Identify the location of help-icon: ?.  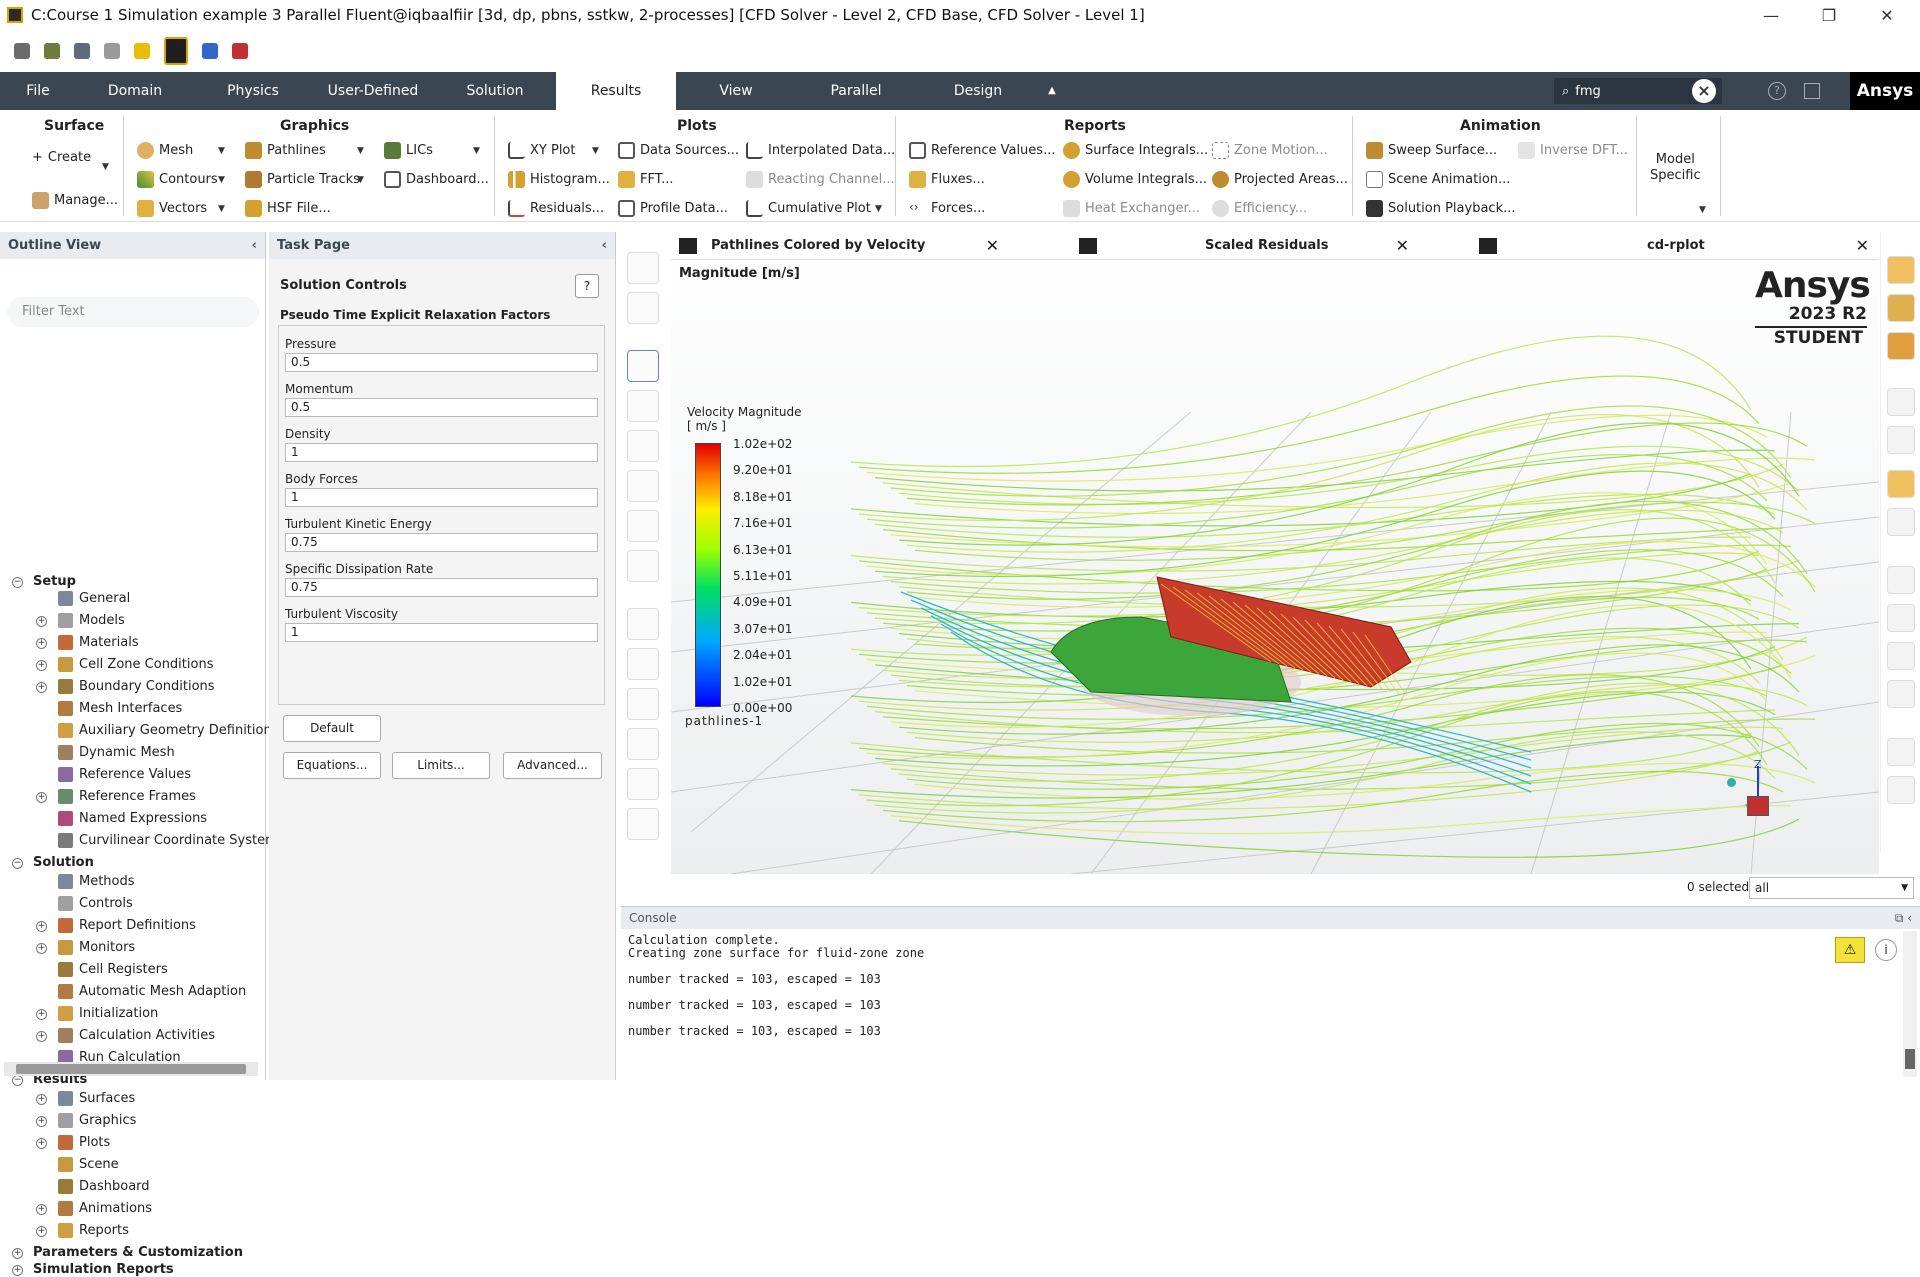
(1777, 91).